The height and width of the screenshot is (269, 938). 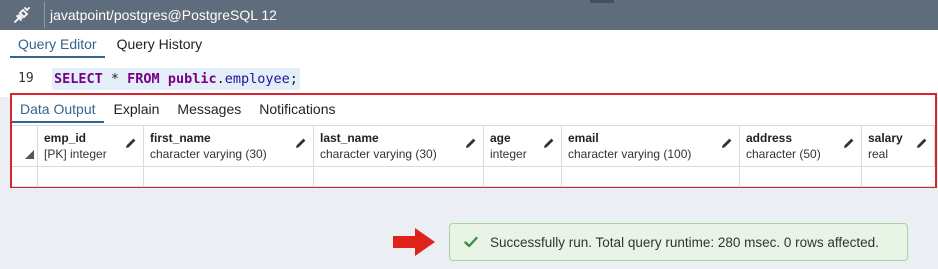 I want to click on column-header-address: address character (50), so click(x=801, y=146).